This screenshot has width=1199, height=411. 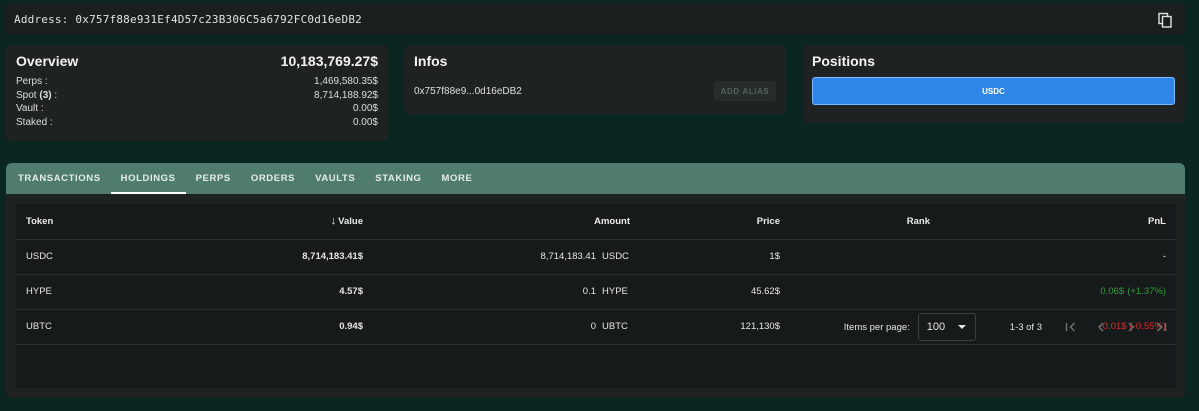 I want to click on prev-page-button, so click(x=1101, y=327).